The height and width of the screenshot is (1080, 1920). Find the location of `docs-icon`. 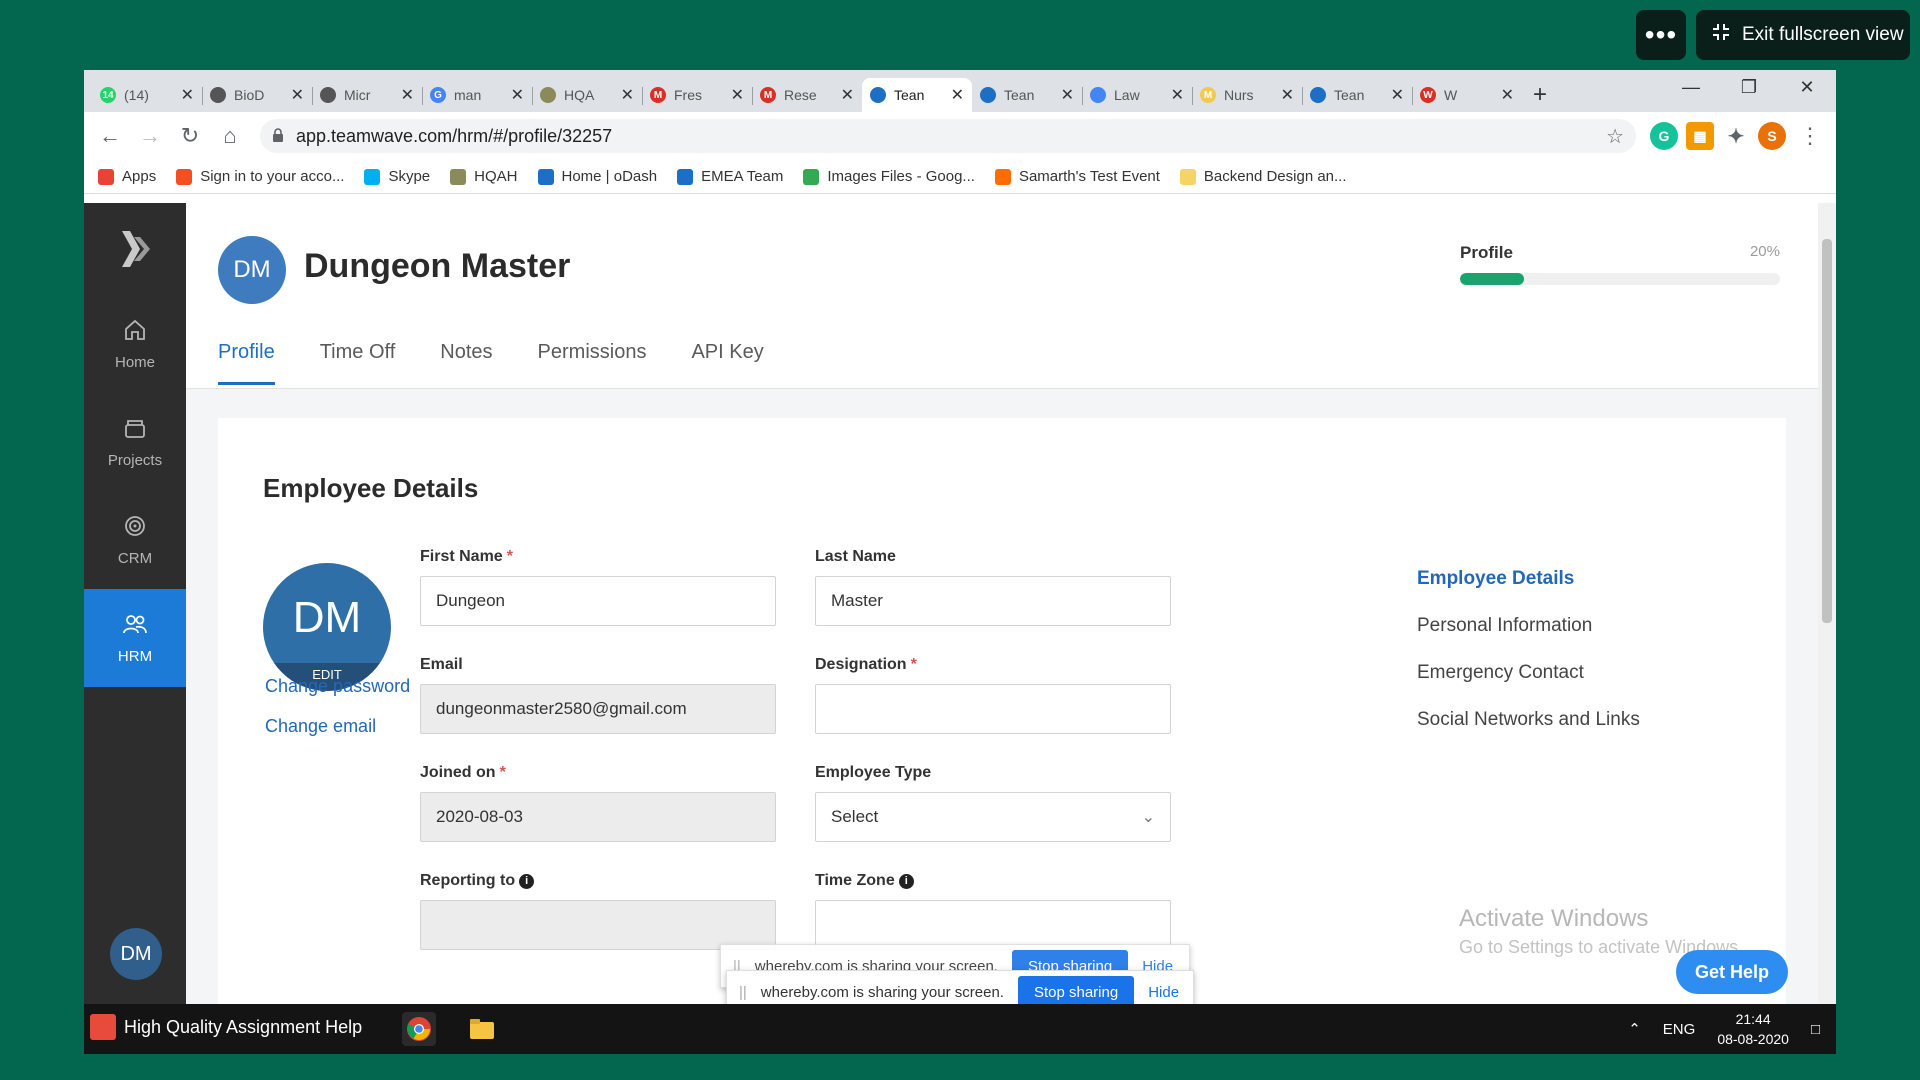

docs-icon is located at coordinates (1098, 95).